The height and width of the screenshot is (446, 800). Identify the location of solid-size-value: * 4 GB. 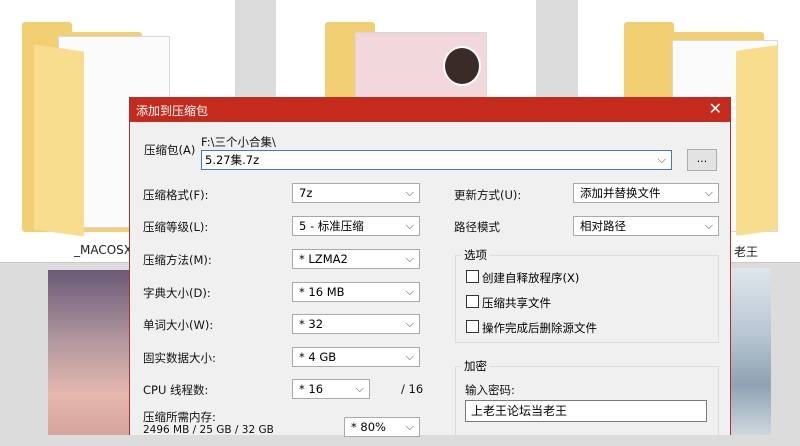
(318, 357).